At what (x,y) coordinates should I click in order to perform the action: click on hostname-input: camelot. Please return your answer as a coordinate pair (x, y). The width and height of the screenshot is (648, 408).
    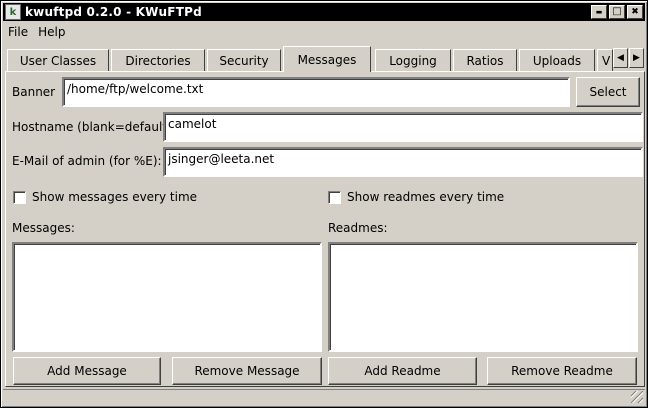
    Looking at the image, I should click on (403, 127).